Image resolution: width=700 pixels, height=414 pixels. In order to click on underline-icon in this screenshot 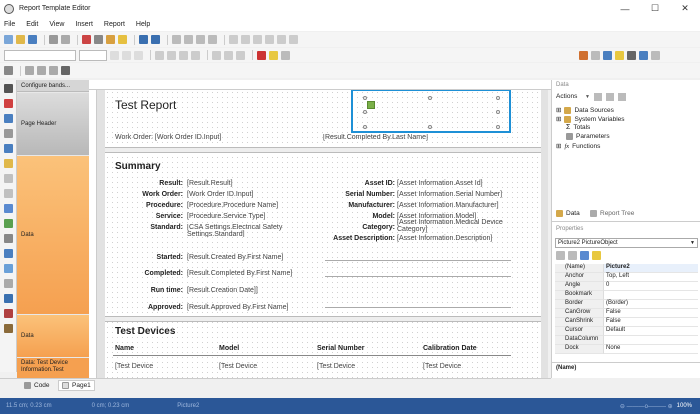, I will do `click(138, 55)`.